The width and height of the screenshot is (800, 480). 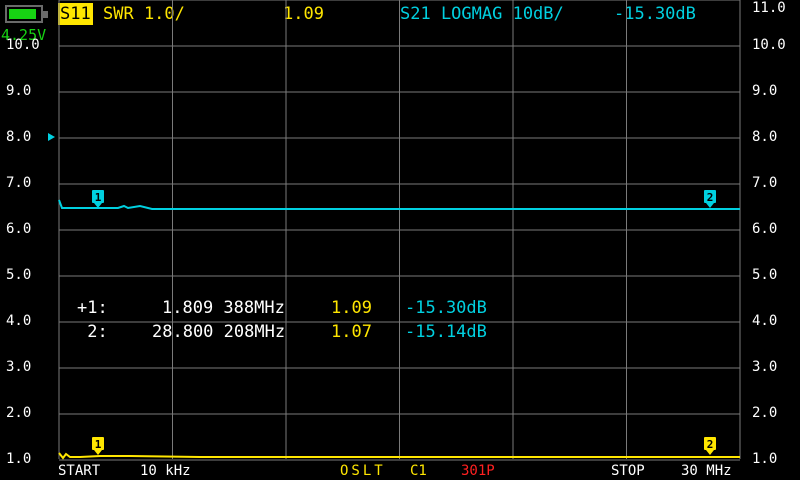 What do you see at coordinates (51, 137) in the screenshot?
I see `reference-pointer-icon` at bounding box center [51, 137].